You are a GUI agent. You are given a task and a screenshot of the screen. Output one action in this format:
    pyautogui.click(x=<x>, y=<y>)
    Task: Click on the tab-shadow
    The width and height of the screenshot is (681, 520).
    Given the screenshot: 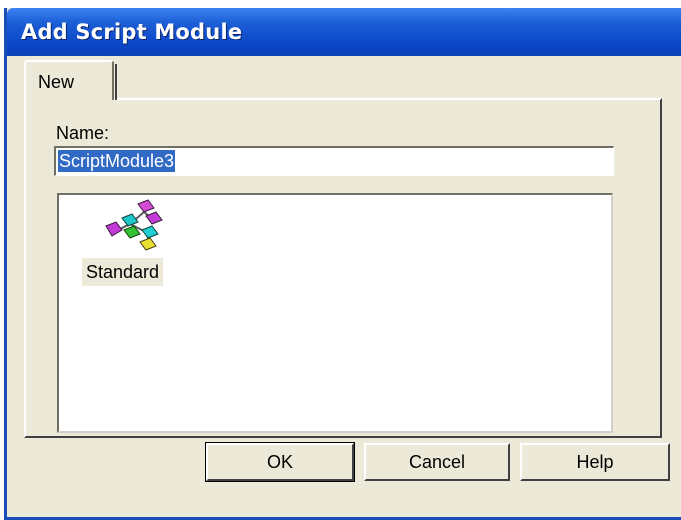 What is the action you would take?
    pyautogui.click(x=116, y=82)
    